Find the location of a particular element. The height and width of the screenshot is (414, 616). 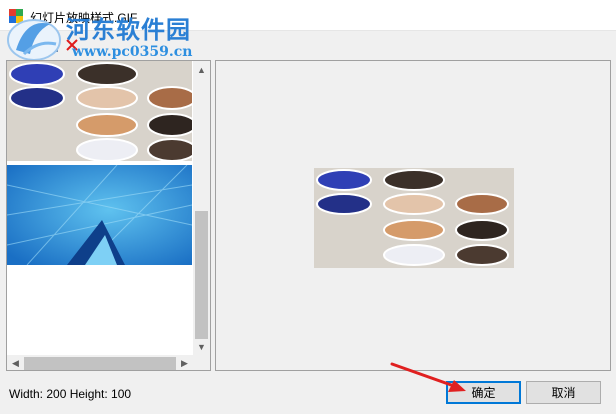

gif-file-icon is located at coordinates (16, 16).